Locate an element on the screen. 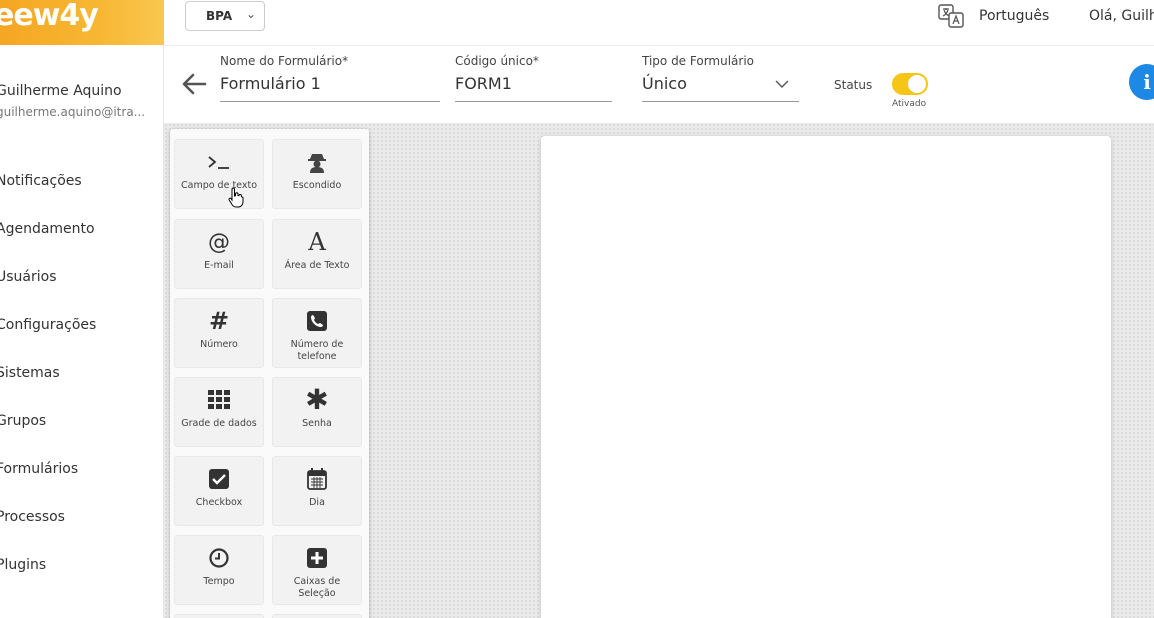  palette-tile-checkbox: Checkbox is located at coordinates (219, 491).